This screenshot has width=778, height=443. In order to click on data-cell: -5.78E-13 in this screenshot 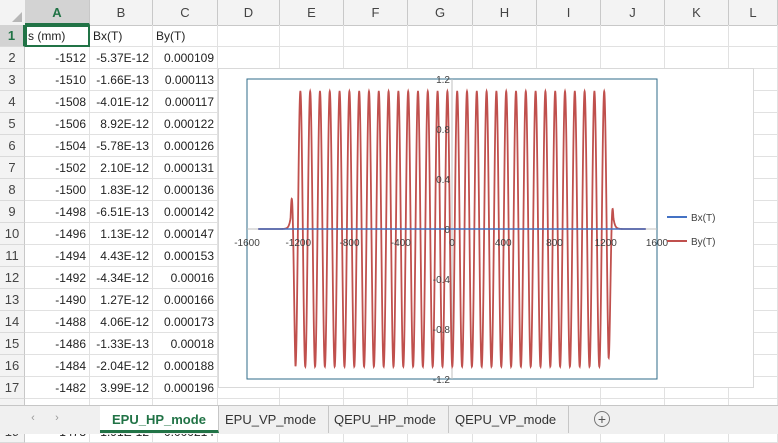, I will do `click(121, 146)`.